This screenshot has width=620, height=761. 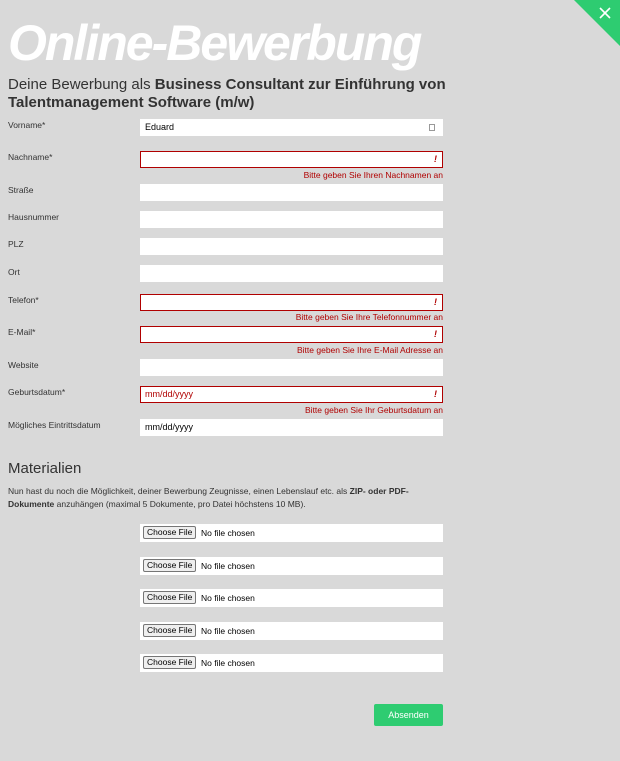 I want to click on vorname-value: Eduard, so click(x=160, y=127).